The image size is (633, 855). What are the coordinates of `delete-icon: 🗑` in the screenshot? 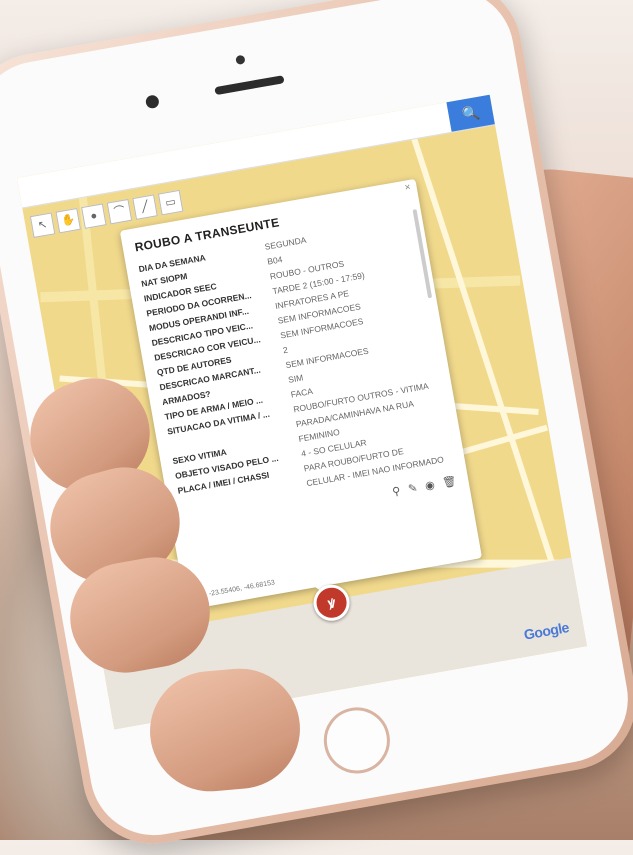 It's located at (449, 481).